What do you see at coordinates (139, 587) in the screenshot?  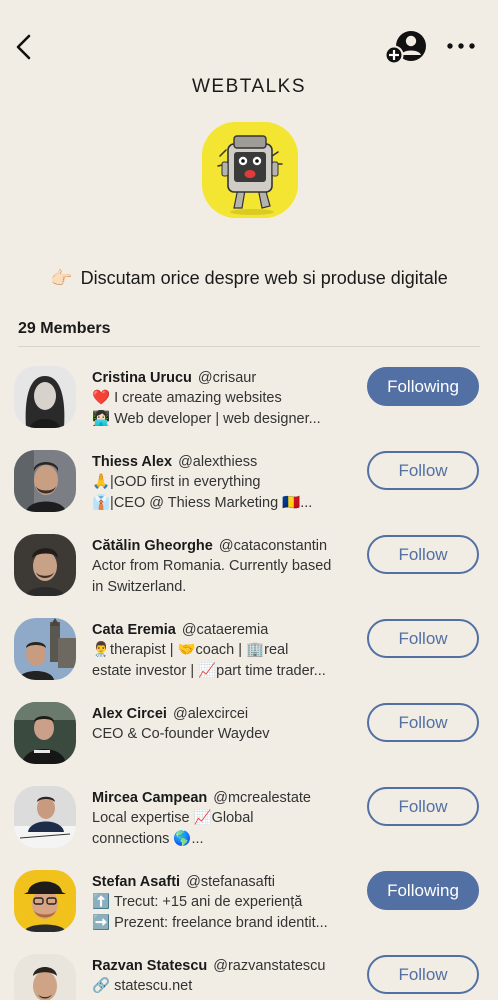 I see `member-bio-line-2: in Switzerland.` at bounding box center [139, 587].